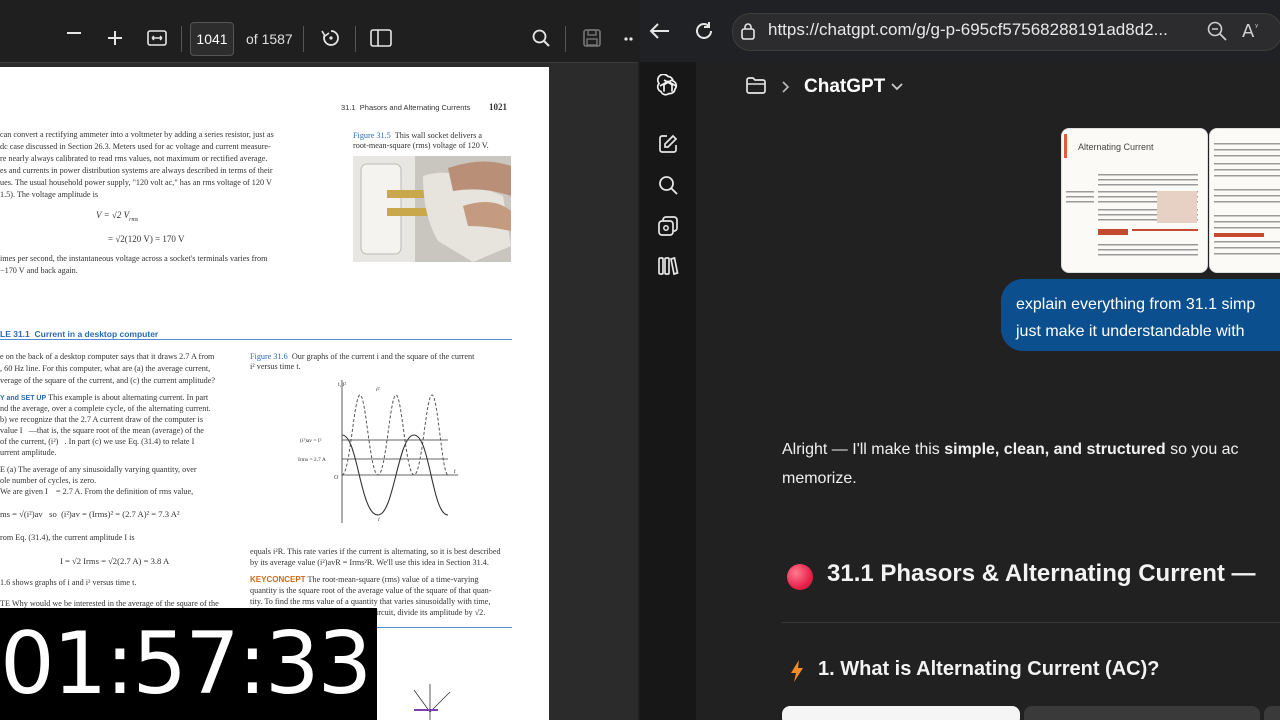  What do you see at coordinates (28, 452) in the screenshot?
I see `body-text-line: urrent amplitude.` at bounding box center [28, 452].